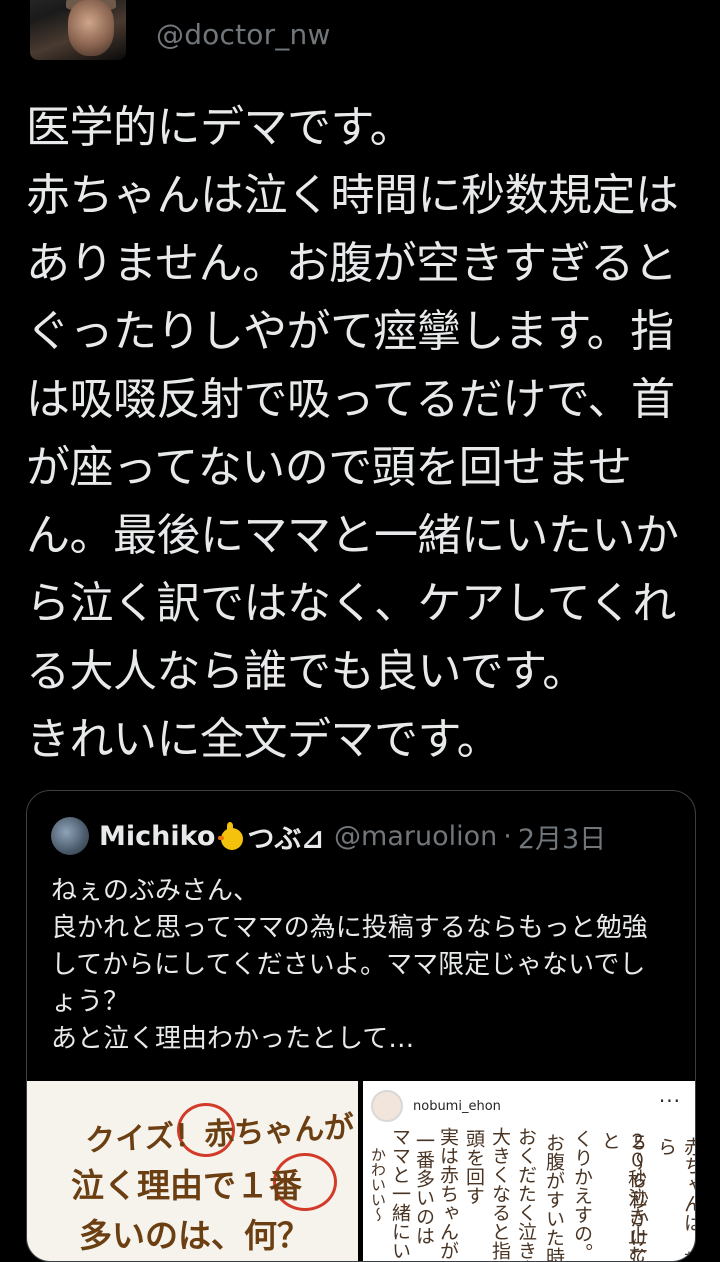 Image resolution: width=720 pixels, height=1262 pixels. I want to click on image-caption-line: 泣く理由で１番, so click(186, 1185).